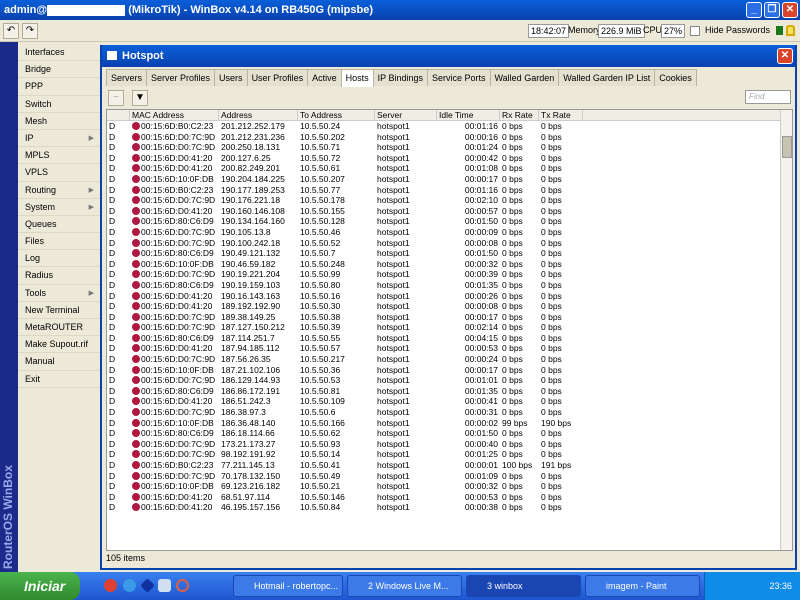 The width and height of the screenshot is (800, 600). What do you see at coordinates (40, 586) in the screenshot?
I see `start-button: Iniciar` at bounding box center [40, 586].